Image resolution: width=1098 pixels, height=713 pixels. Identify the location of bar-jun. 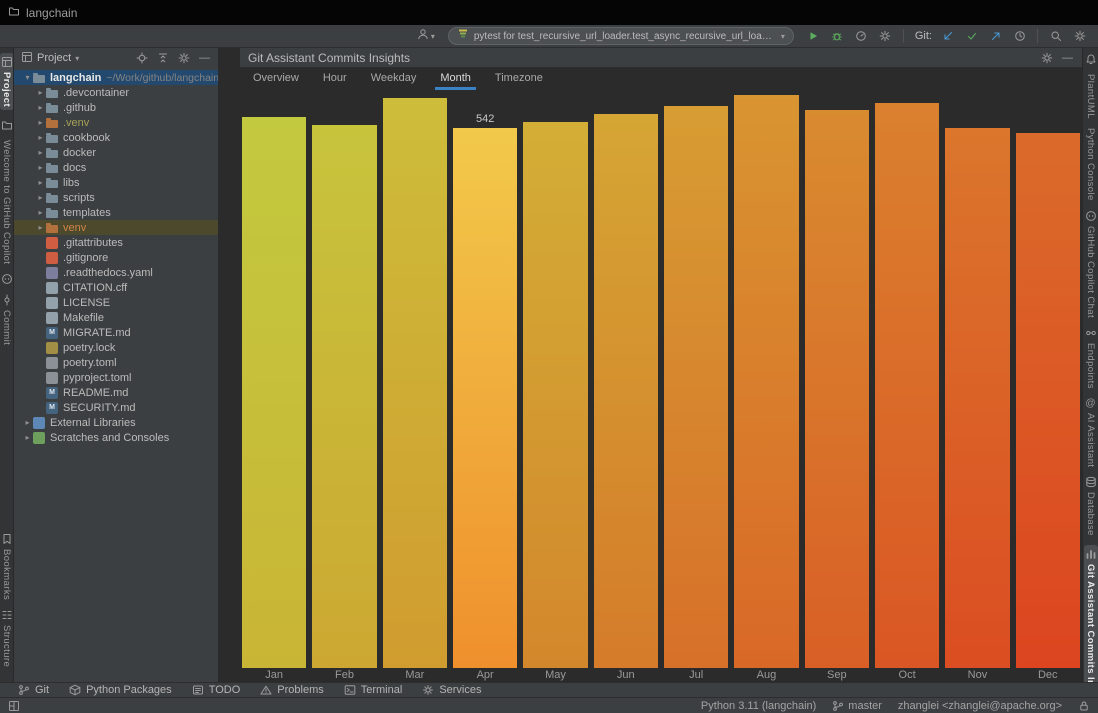
(625, 390).